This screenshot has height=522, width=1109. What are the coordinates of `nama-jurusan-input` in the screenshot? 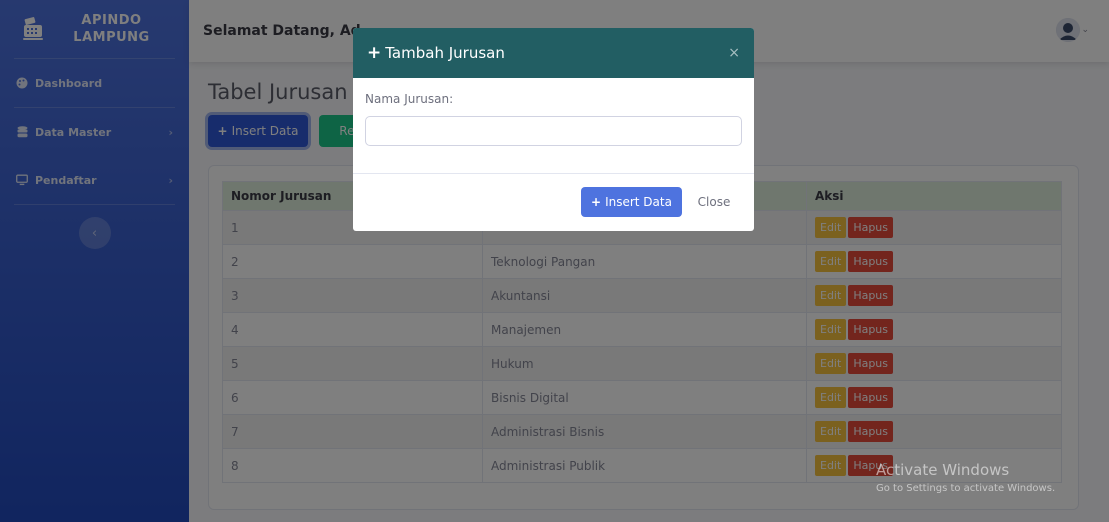 It's located at (553, 131).